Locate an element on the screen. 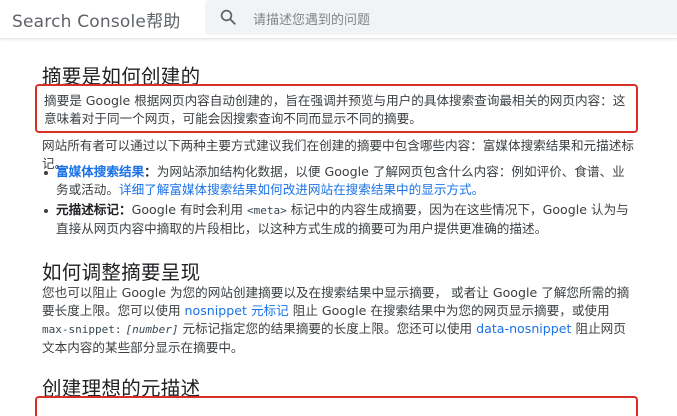  section-title-adjust-snippet: 如何调整摘要呈现 is located at coordinates (121, 272).